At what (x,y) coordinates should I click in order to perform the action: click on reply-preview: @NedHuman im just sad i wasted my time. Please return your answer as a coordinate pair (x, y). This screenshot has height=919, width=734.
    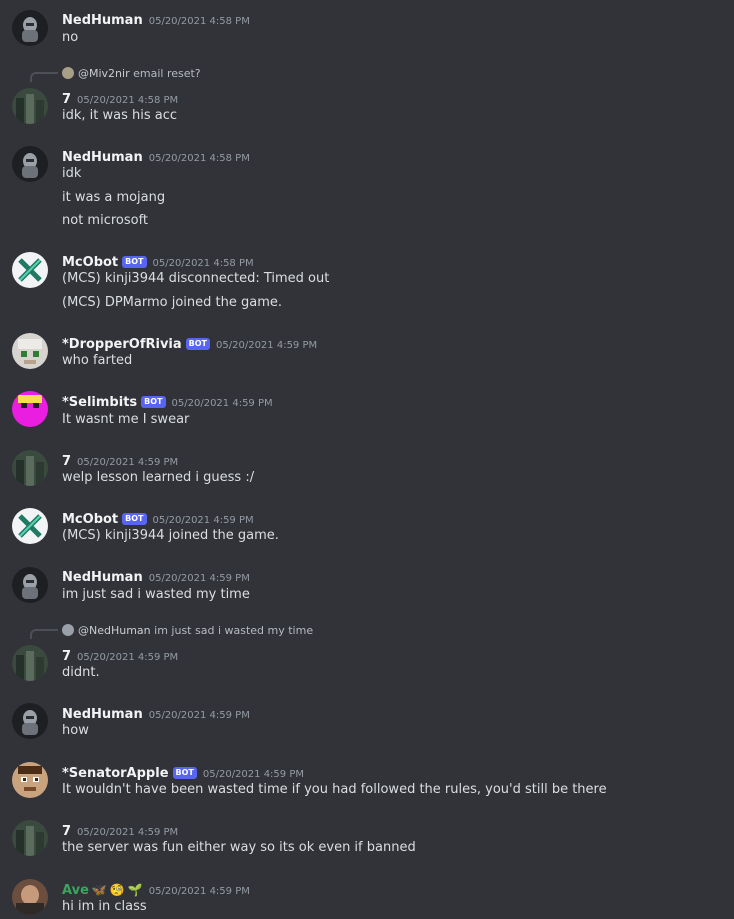
    Looking at the image, I should click on (187, 630).